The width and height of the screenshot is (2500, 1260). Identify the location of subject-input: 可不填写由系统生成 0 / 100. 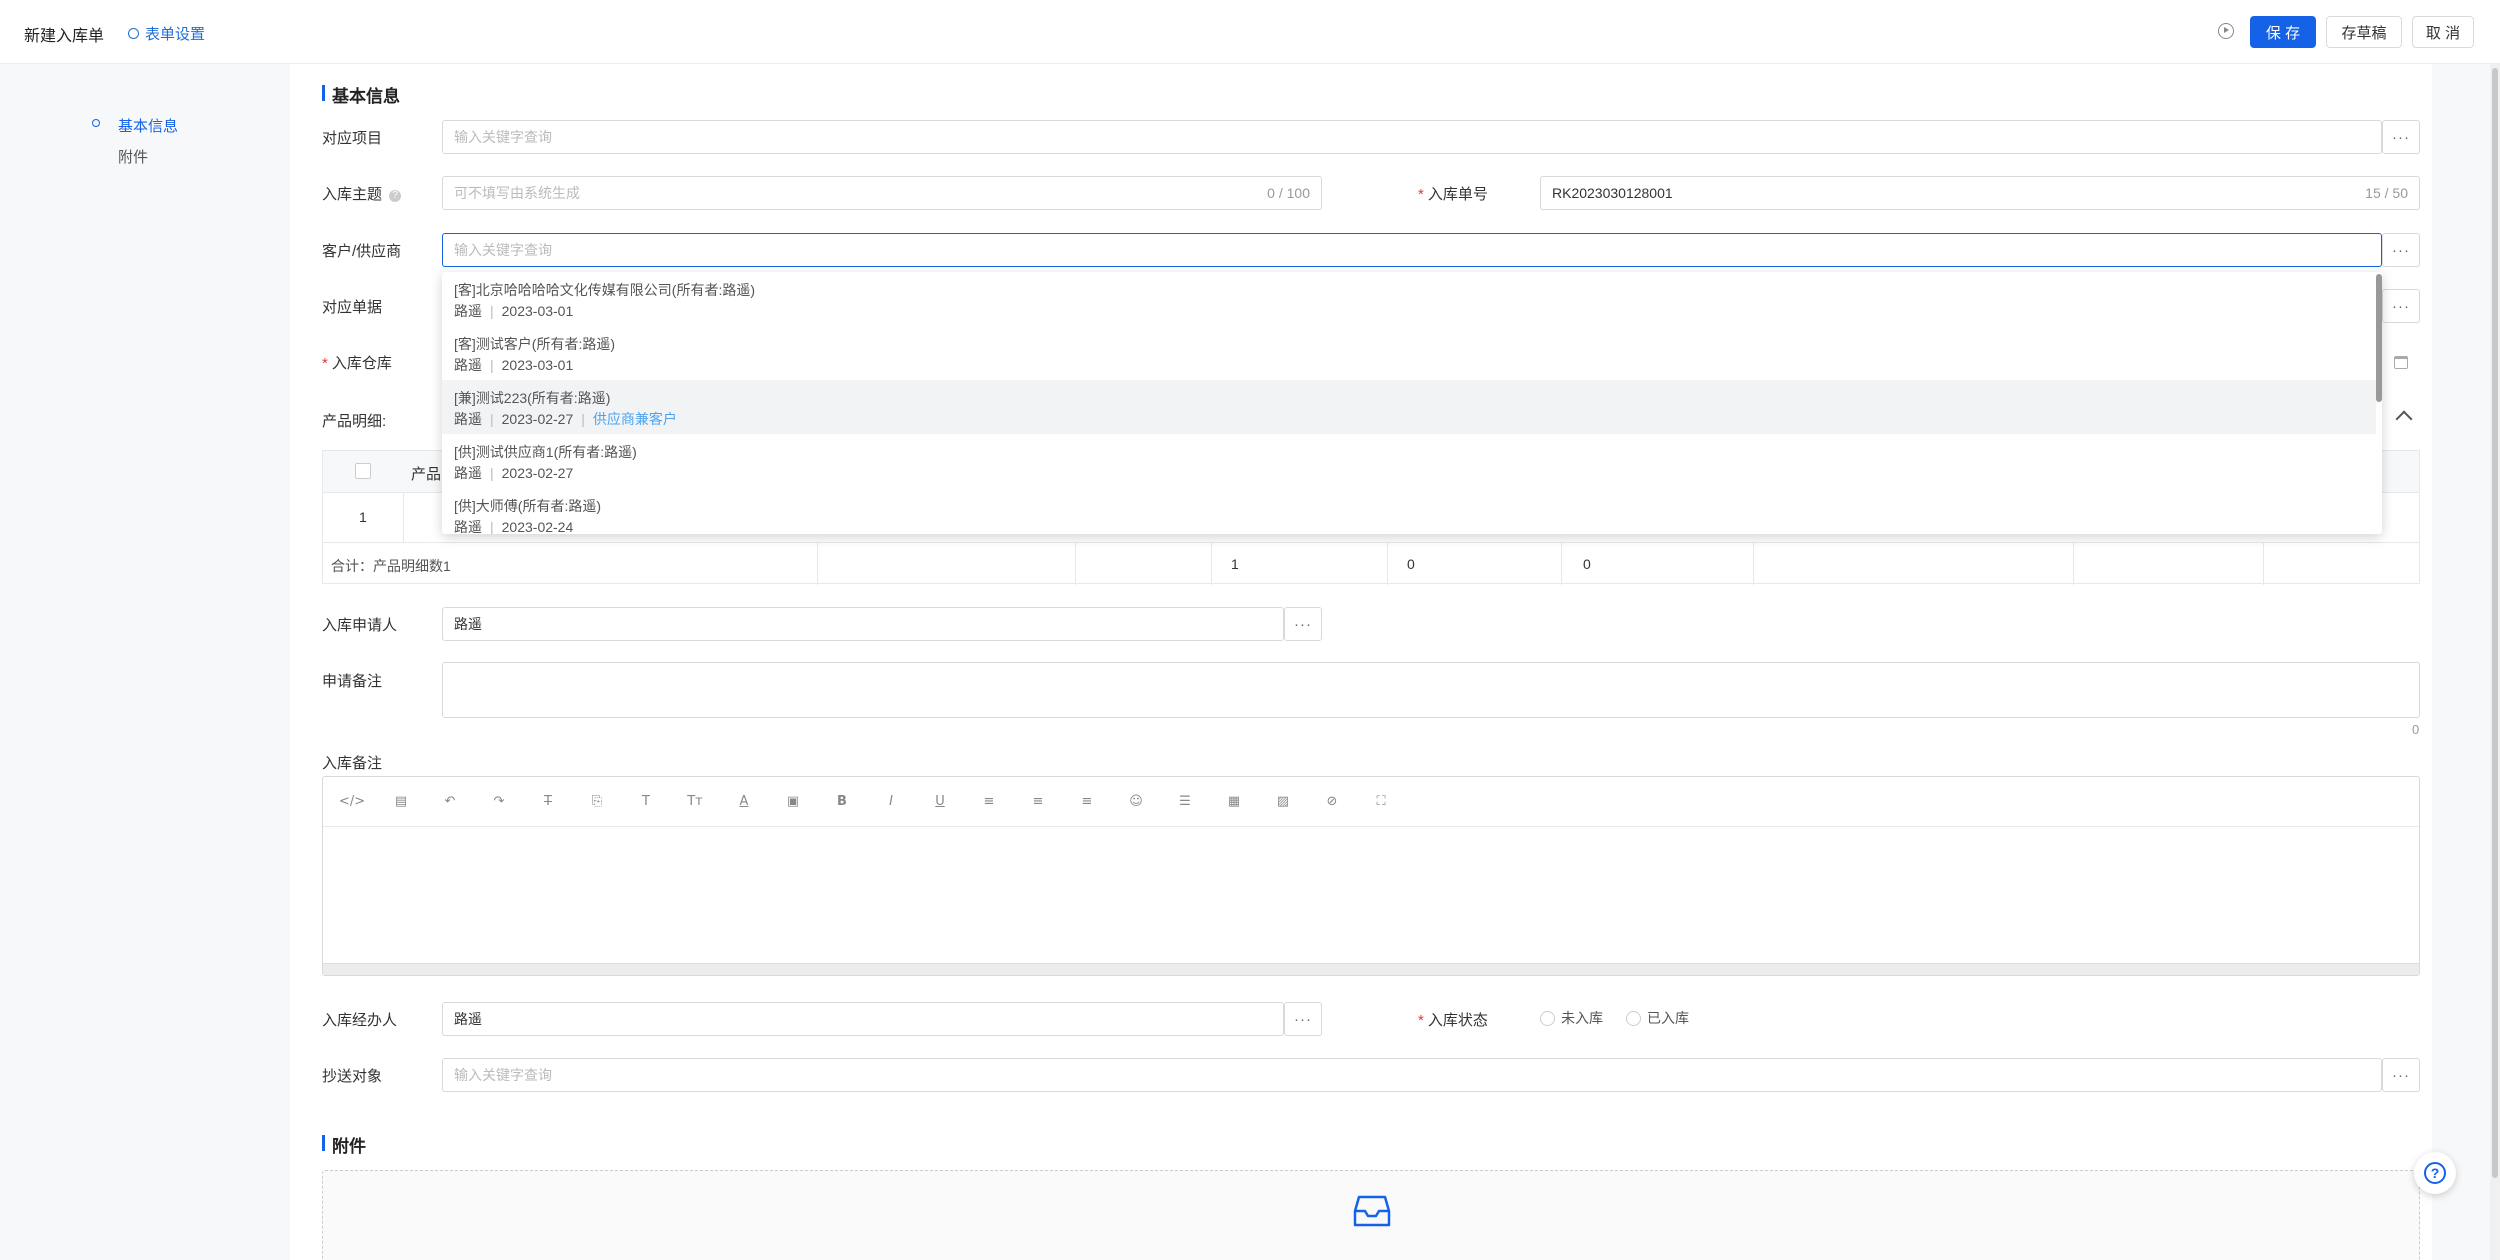
(882, 193).